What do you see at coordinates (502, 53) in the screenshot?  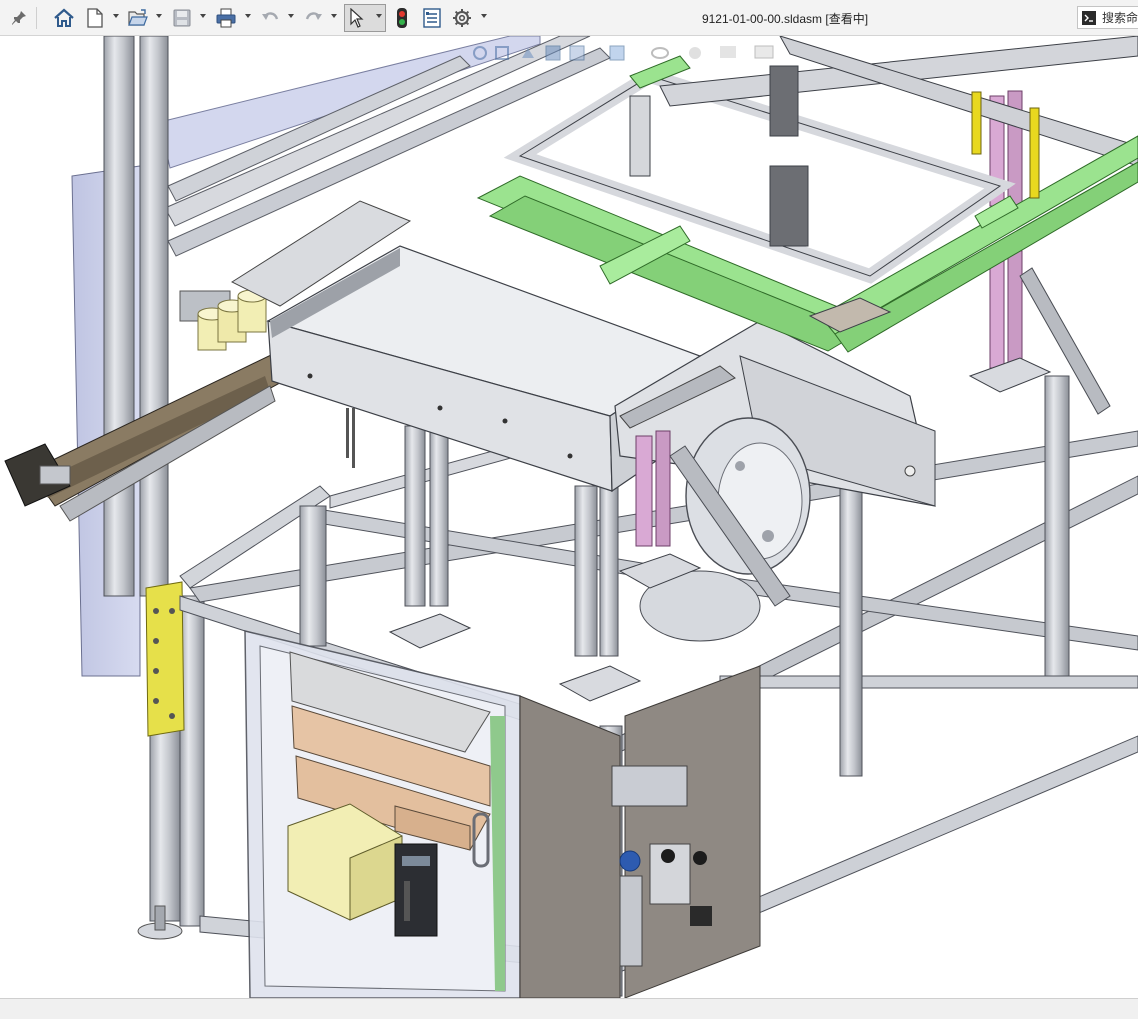 I see `zoom-area-icon` at bounding box center [502, 53].